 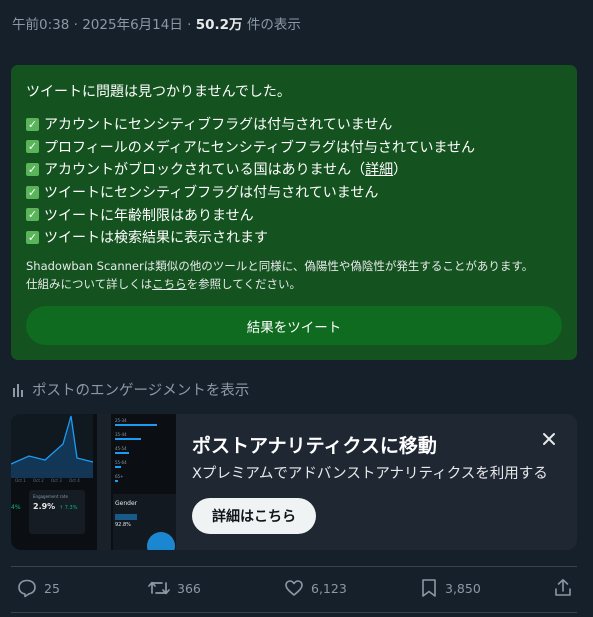 I want to click on learn-more-button: 詳細はこちら, so click(x=254, y=516).